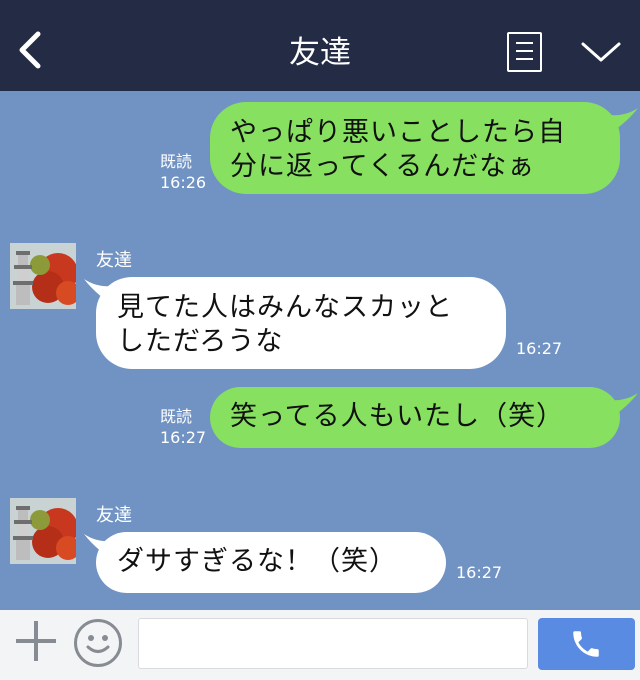 The height and width of the screenshot is (680, 640). I want to click on message-time: 16:26, so click(183, 182).